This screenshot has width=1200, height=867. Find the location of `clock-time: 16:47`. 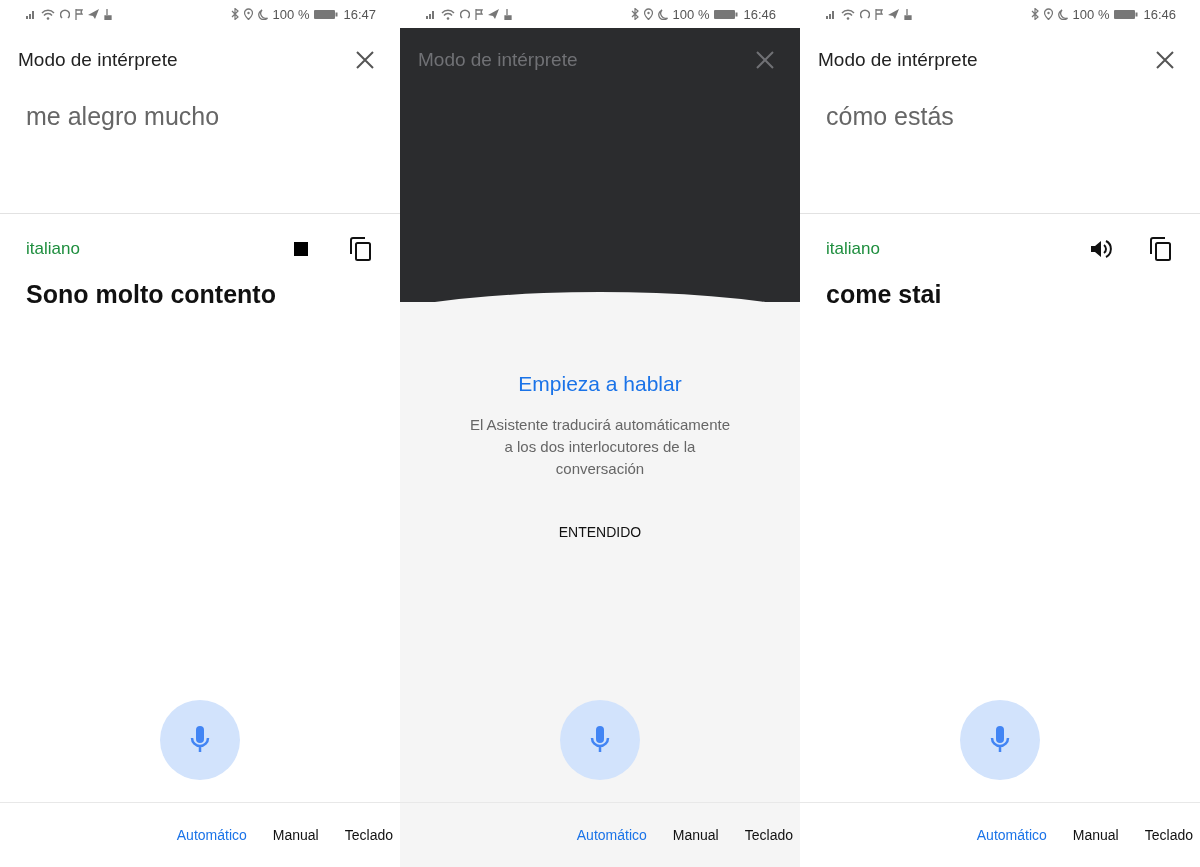

clock-time: 16:47 is located at coordinates (359, 14).